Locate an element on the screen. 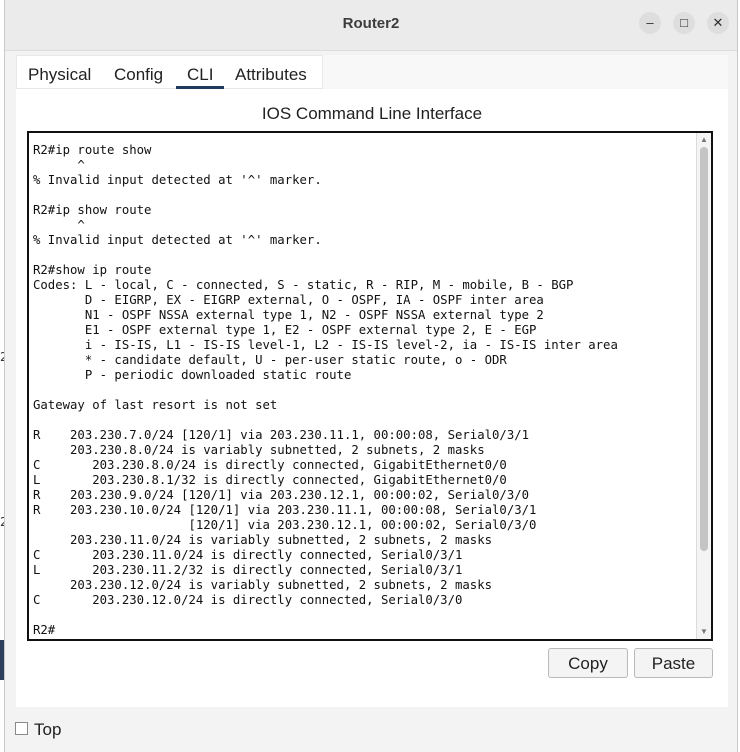 The height and width of the screenshot is (752, 740). paste-button: Paste is located at coordinates (673, 663).